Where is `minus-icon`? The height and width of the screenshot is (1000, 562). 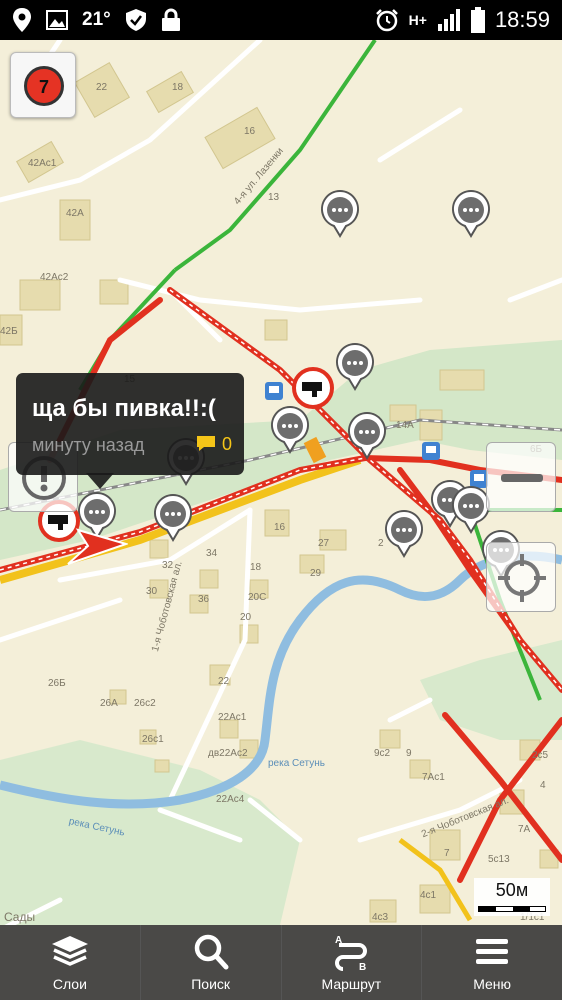
minus-icon is located at coordinates (522, 478).